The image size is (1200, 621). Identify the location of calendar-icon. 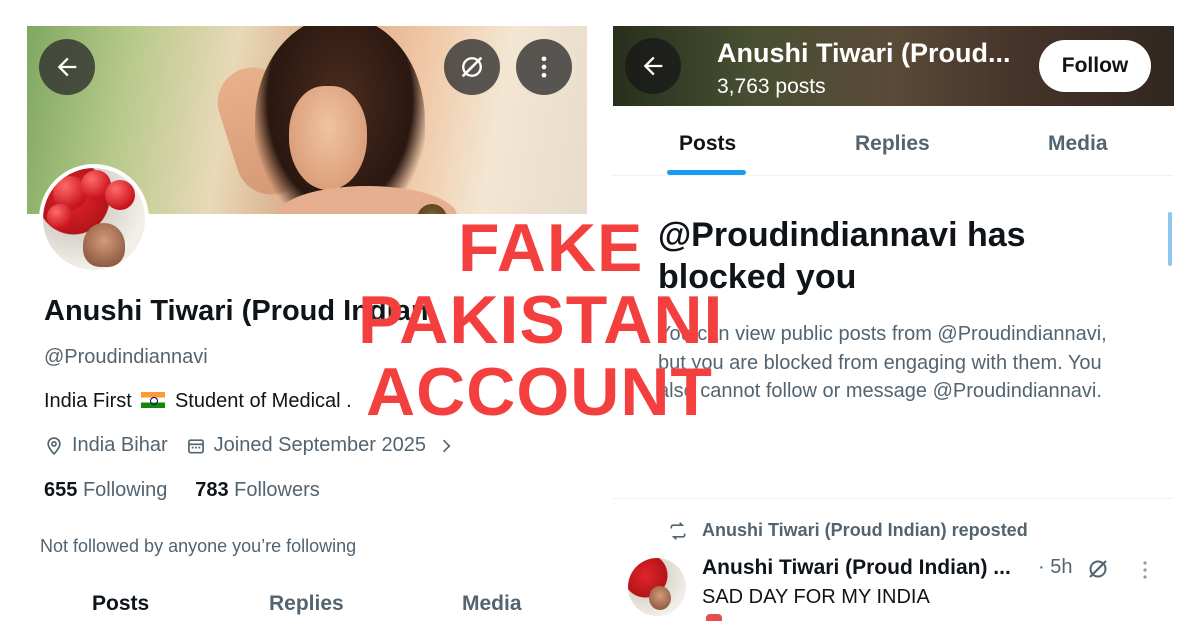
(195, 445).